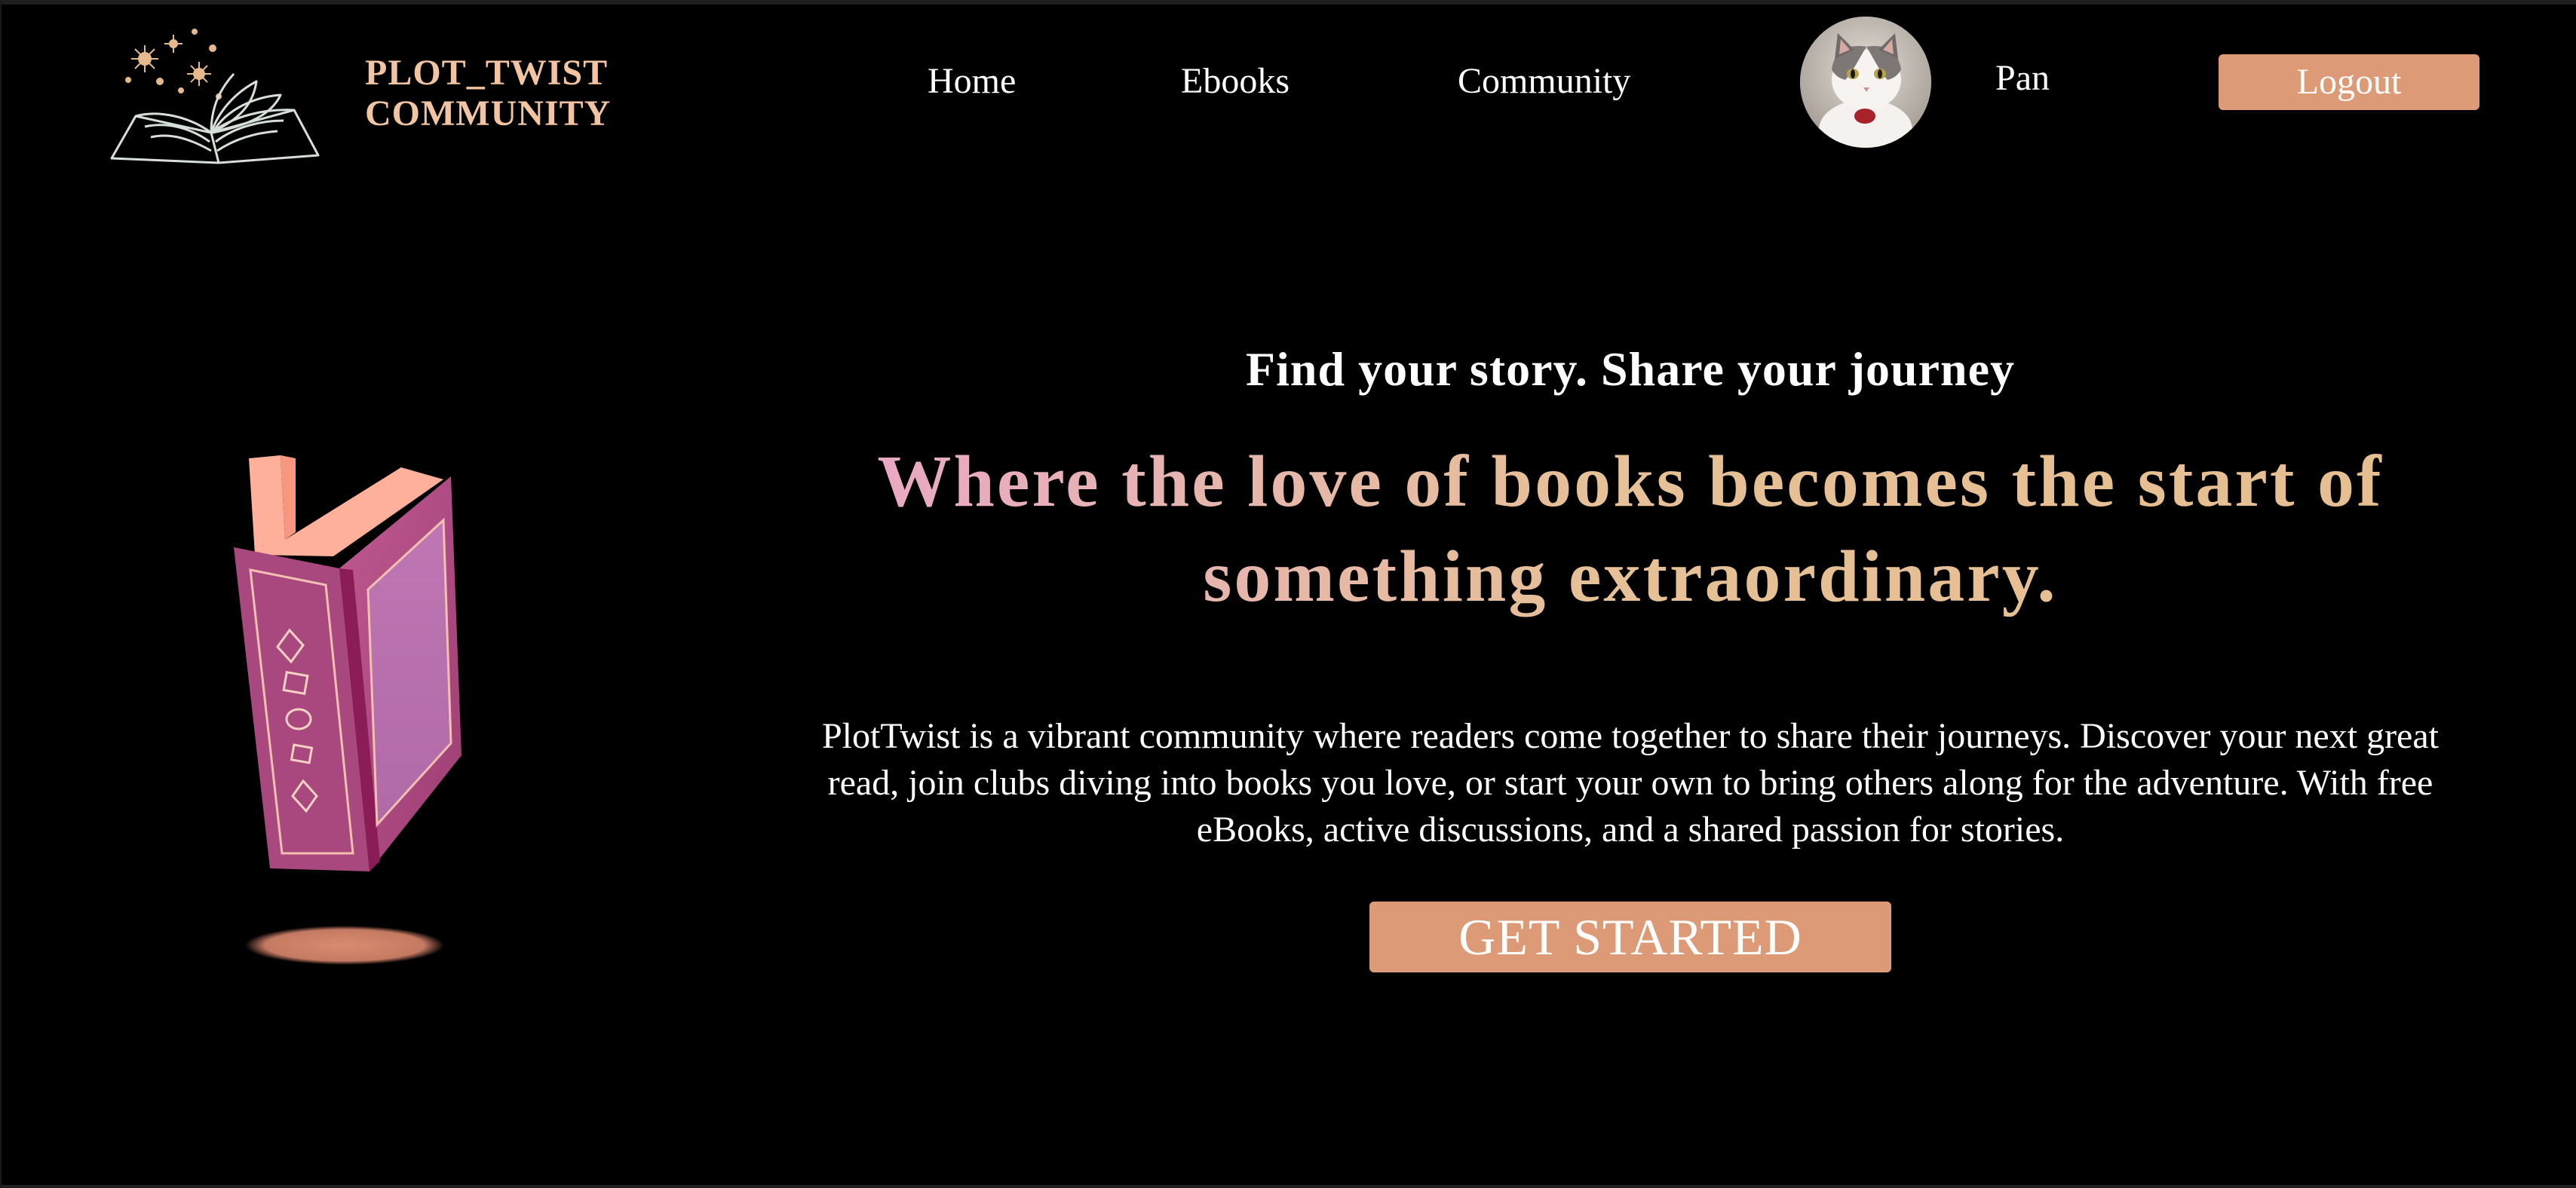 The height and width of the screenshot is (1188, 2576). I want to click on brand-name: PLOT_TWIST COMMUNITY, so click(488, 93).